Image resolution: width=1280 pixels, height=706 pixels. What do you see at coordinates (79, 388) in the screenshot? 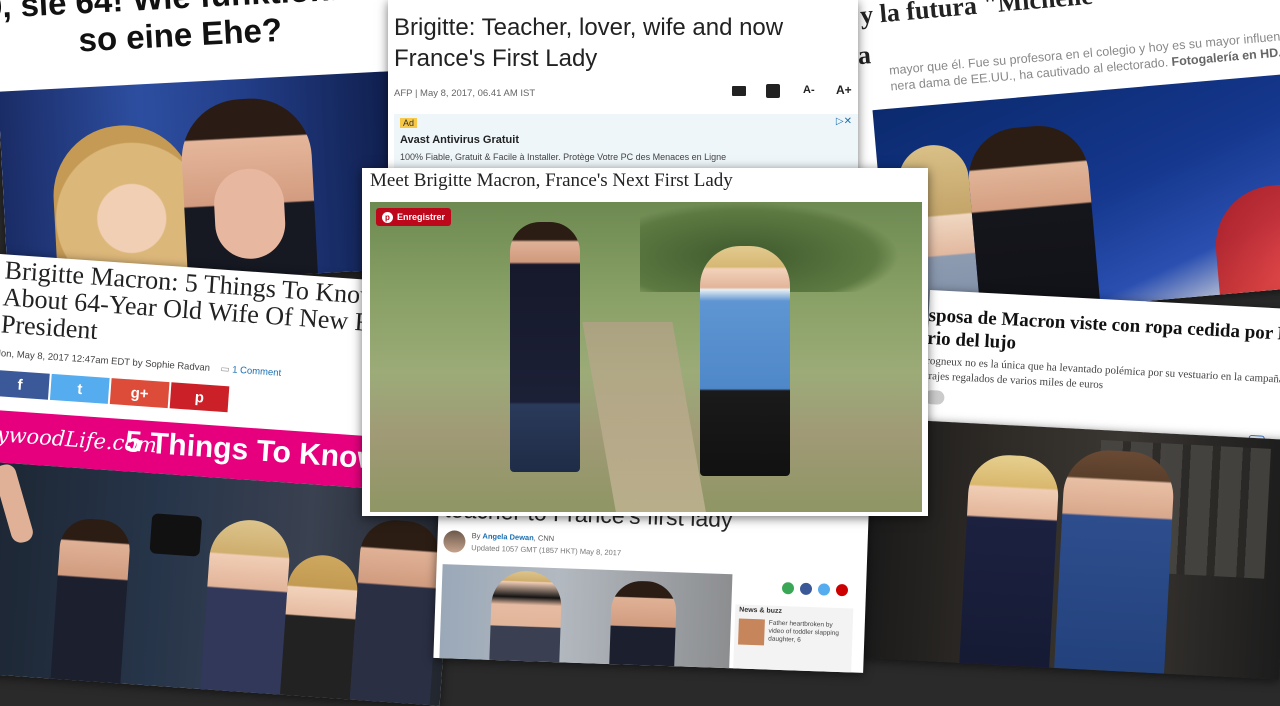
I see `twitter-share-button: t` at bounding box center [79, 388].